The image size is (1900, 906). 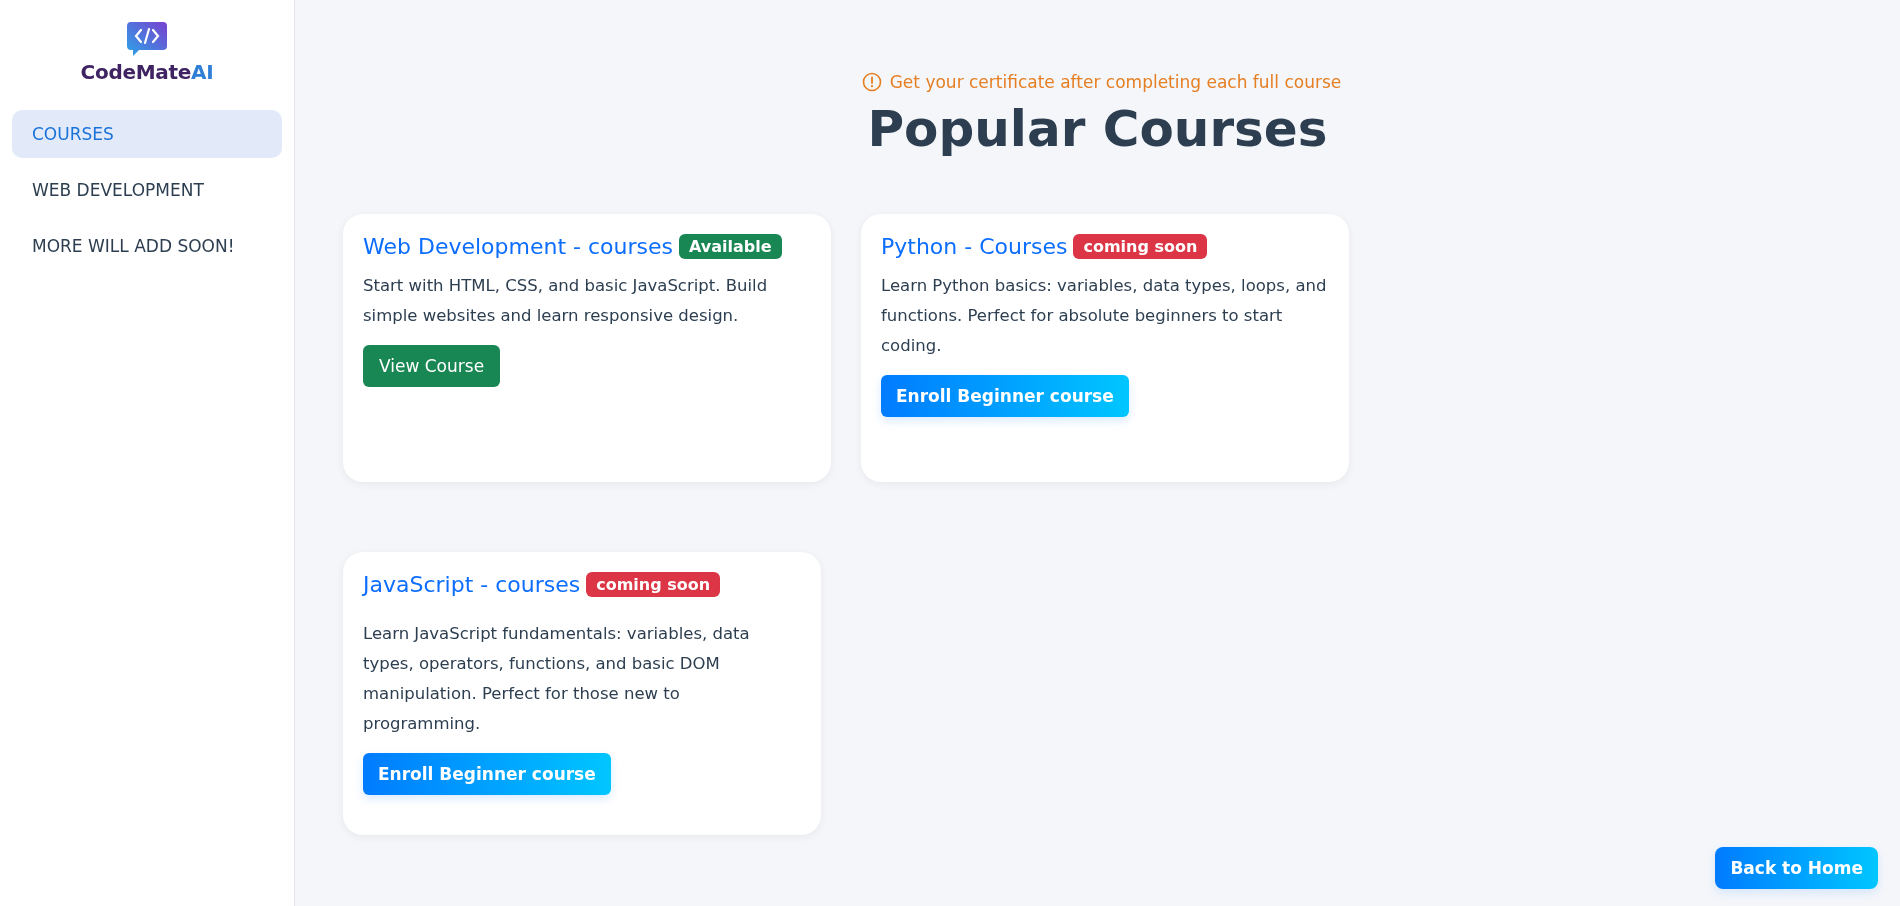 I want to click on view-course-button: View Course, so click(x=432, y=366).